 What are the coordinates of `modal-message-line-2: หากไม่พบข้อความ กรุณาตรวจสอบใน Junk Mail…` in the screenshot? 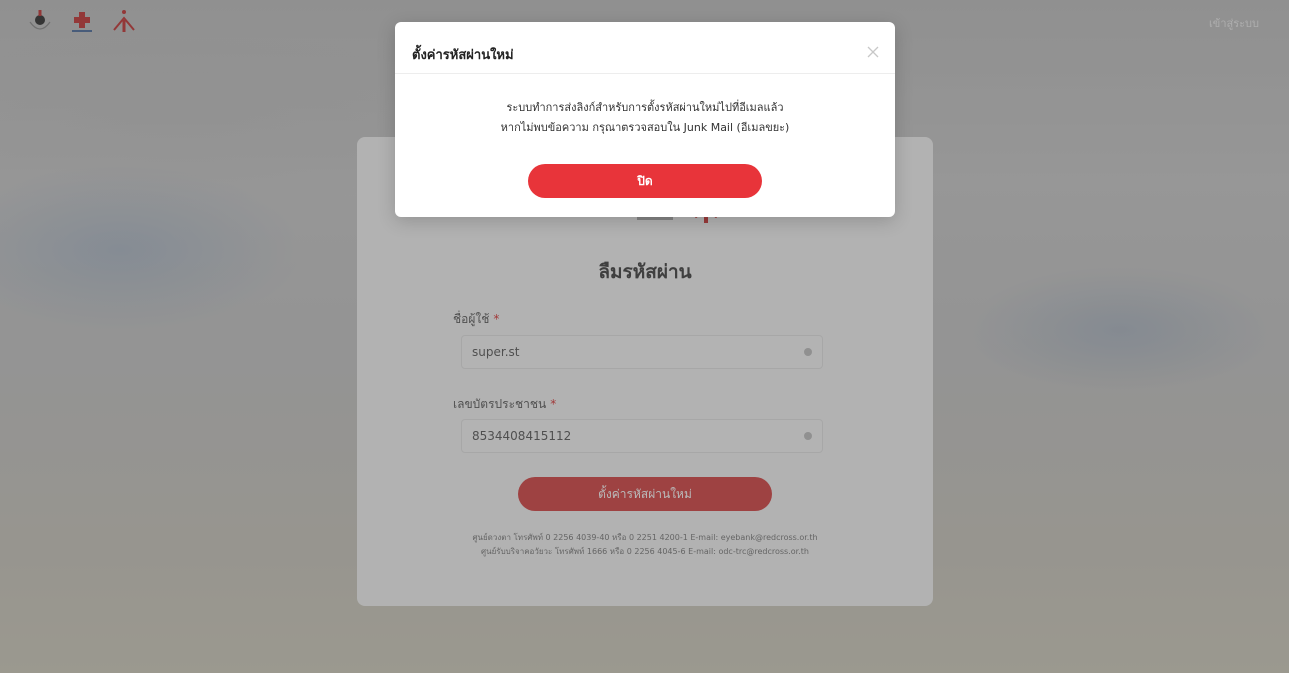 It's located at (645, 127).